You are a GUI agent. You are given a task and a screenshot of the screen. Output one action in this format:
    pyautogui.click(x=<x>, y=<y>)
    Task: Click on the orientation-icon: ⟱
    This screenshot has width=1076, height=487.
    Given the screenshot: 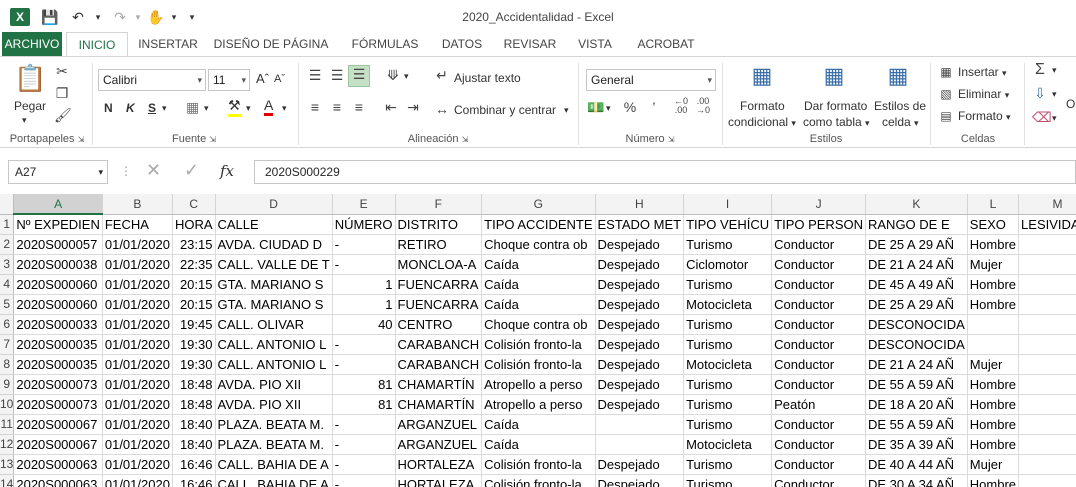 What is the action you would take?
    pyautogui.click(x=393, y=75)
    